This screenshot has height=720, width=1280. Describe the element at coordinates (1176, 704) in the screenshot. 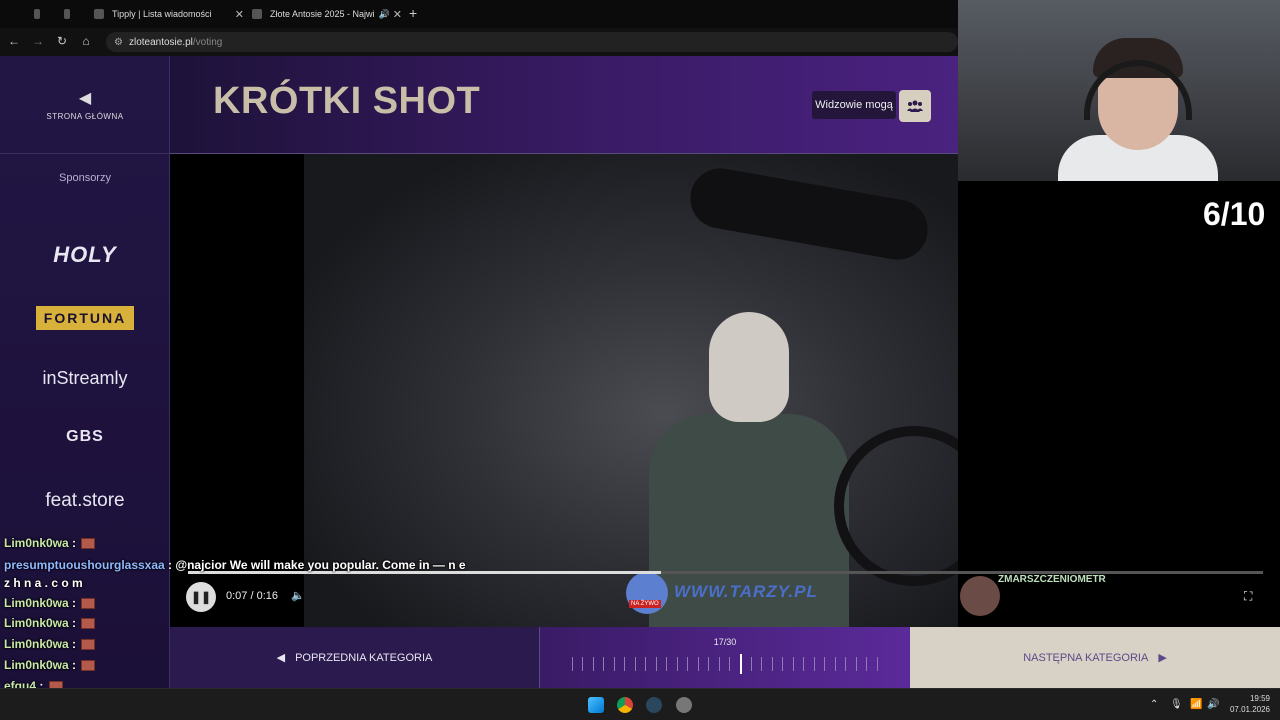

I see `microphone-icon: 🎙` at that location.